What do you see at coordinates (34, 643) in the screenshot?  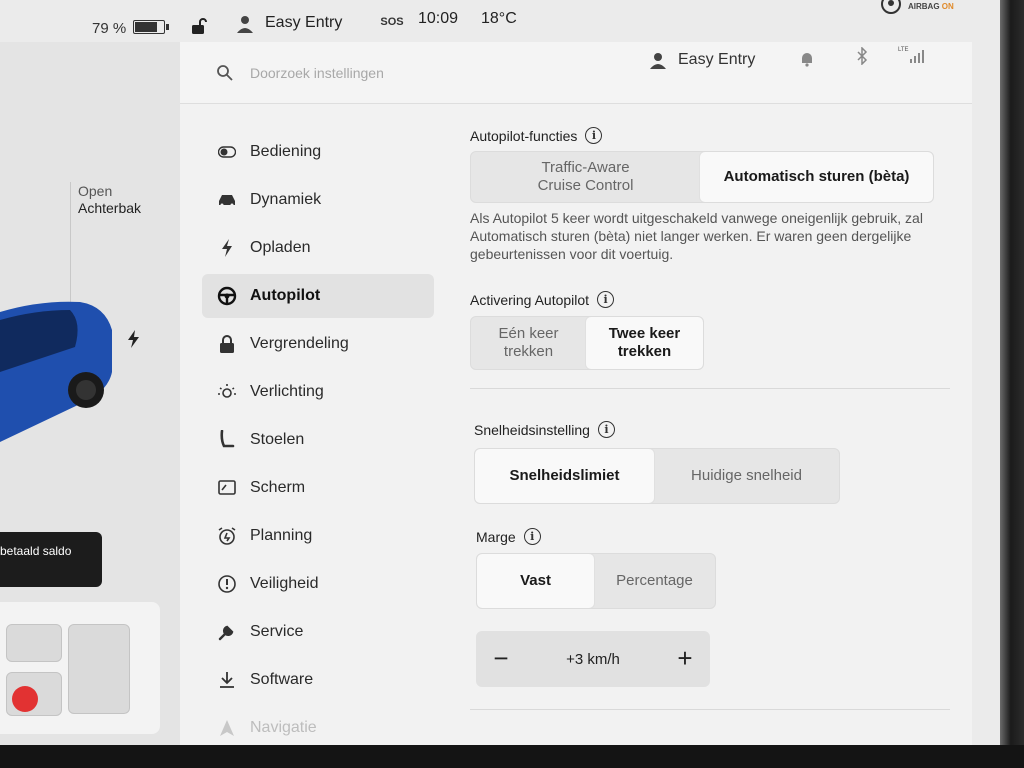 I see `seat-front-left` at bounding box center [34, 643].